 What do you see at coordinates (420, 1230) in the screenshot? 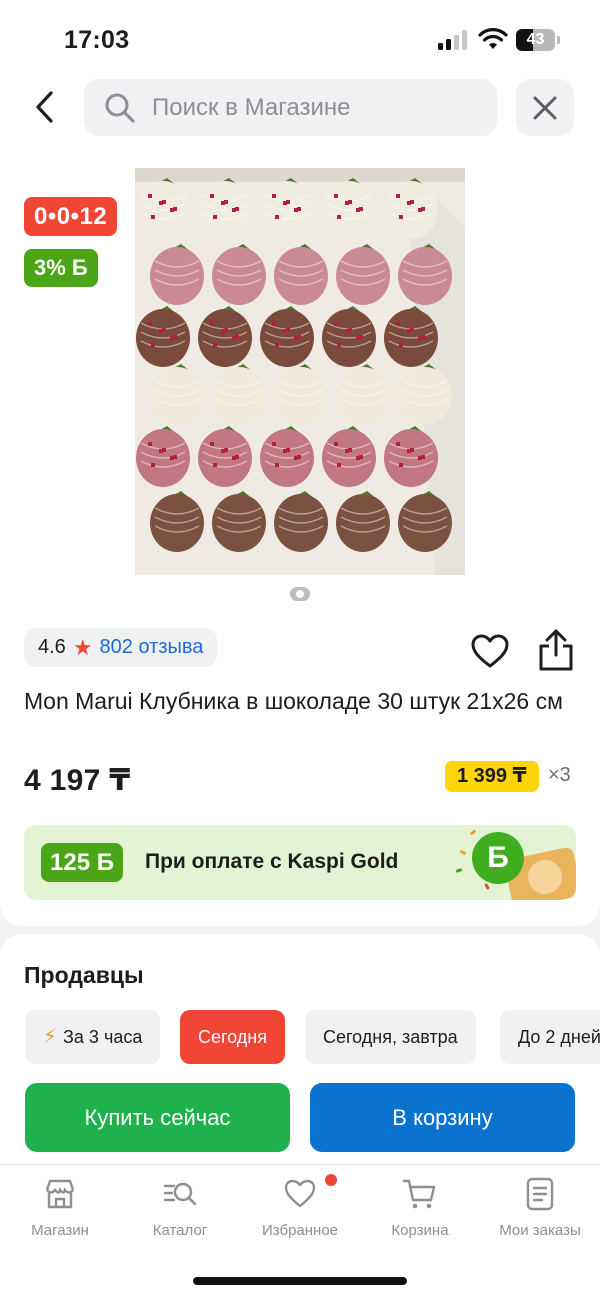
I see `tab-label: Корзина` at bounding box center [420, 1230].